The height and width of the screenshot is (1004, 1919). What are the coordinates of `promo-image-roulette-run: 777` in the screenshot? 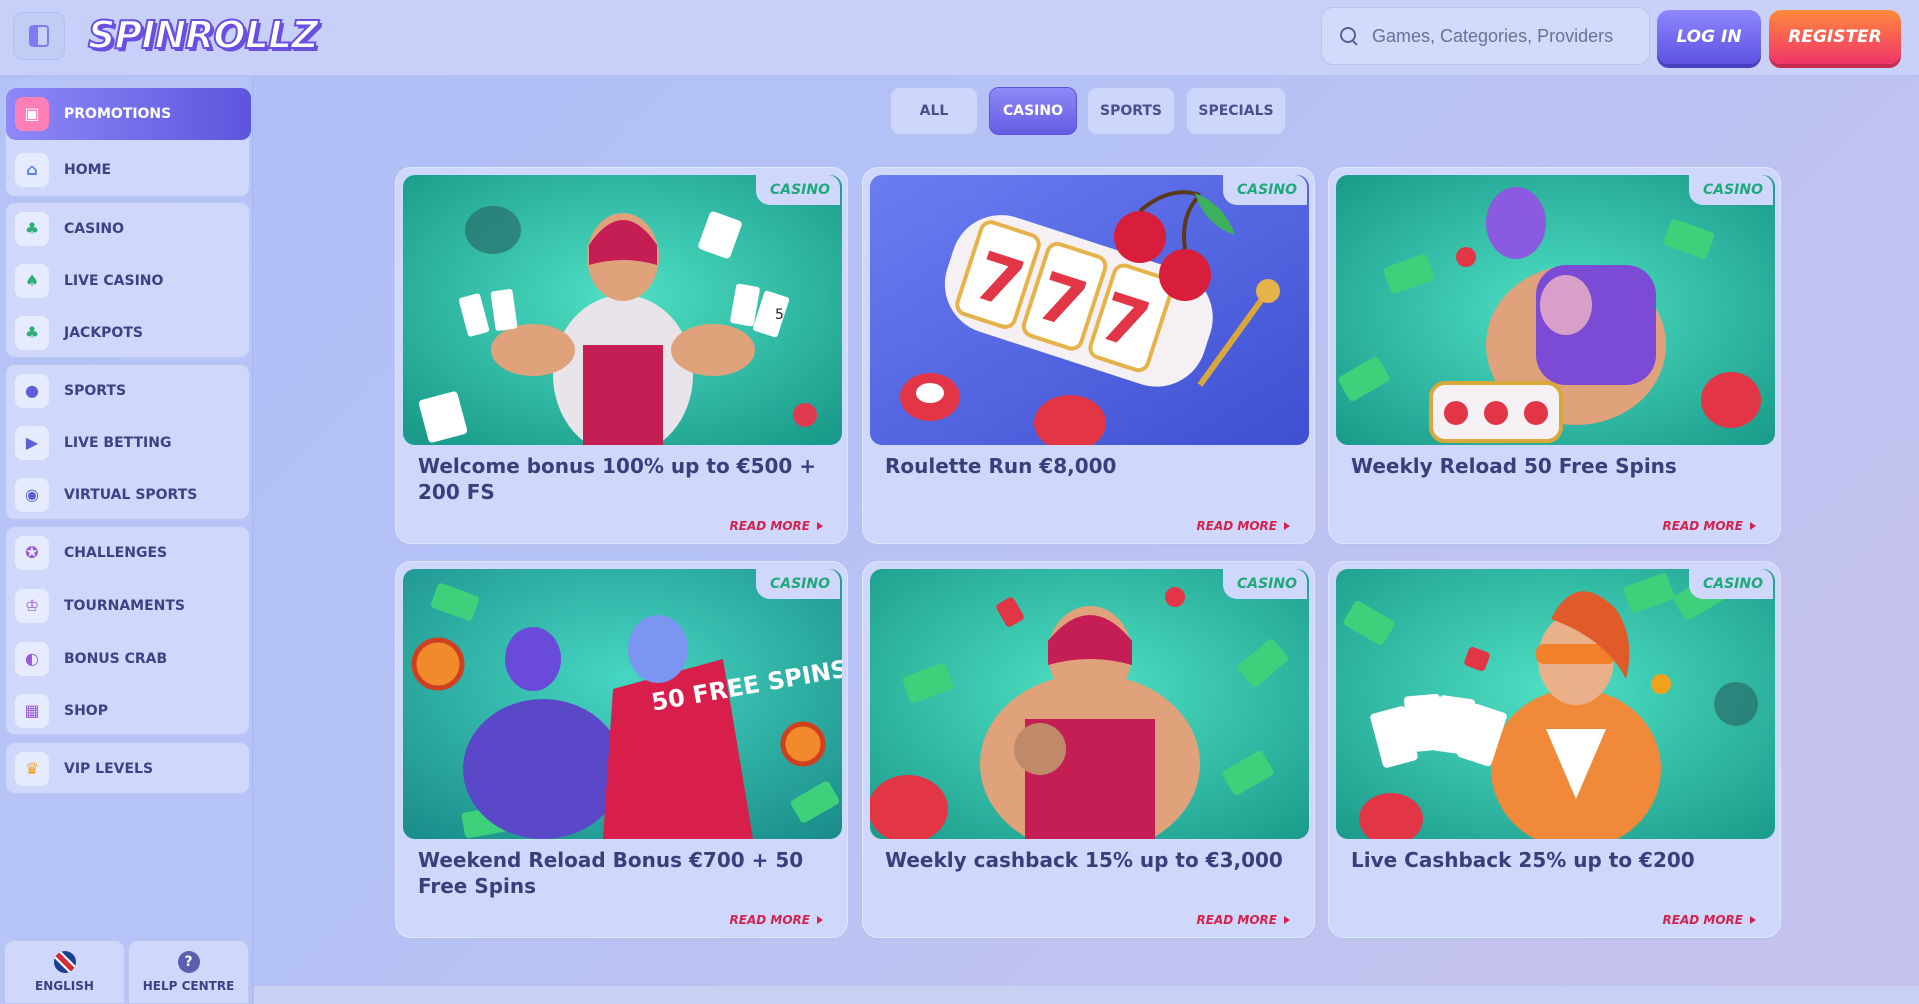 It's located at (1089, 310).